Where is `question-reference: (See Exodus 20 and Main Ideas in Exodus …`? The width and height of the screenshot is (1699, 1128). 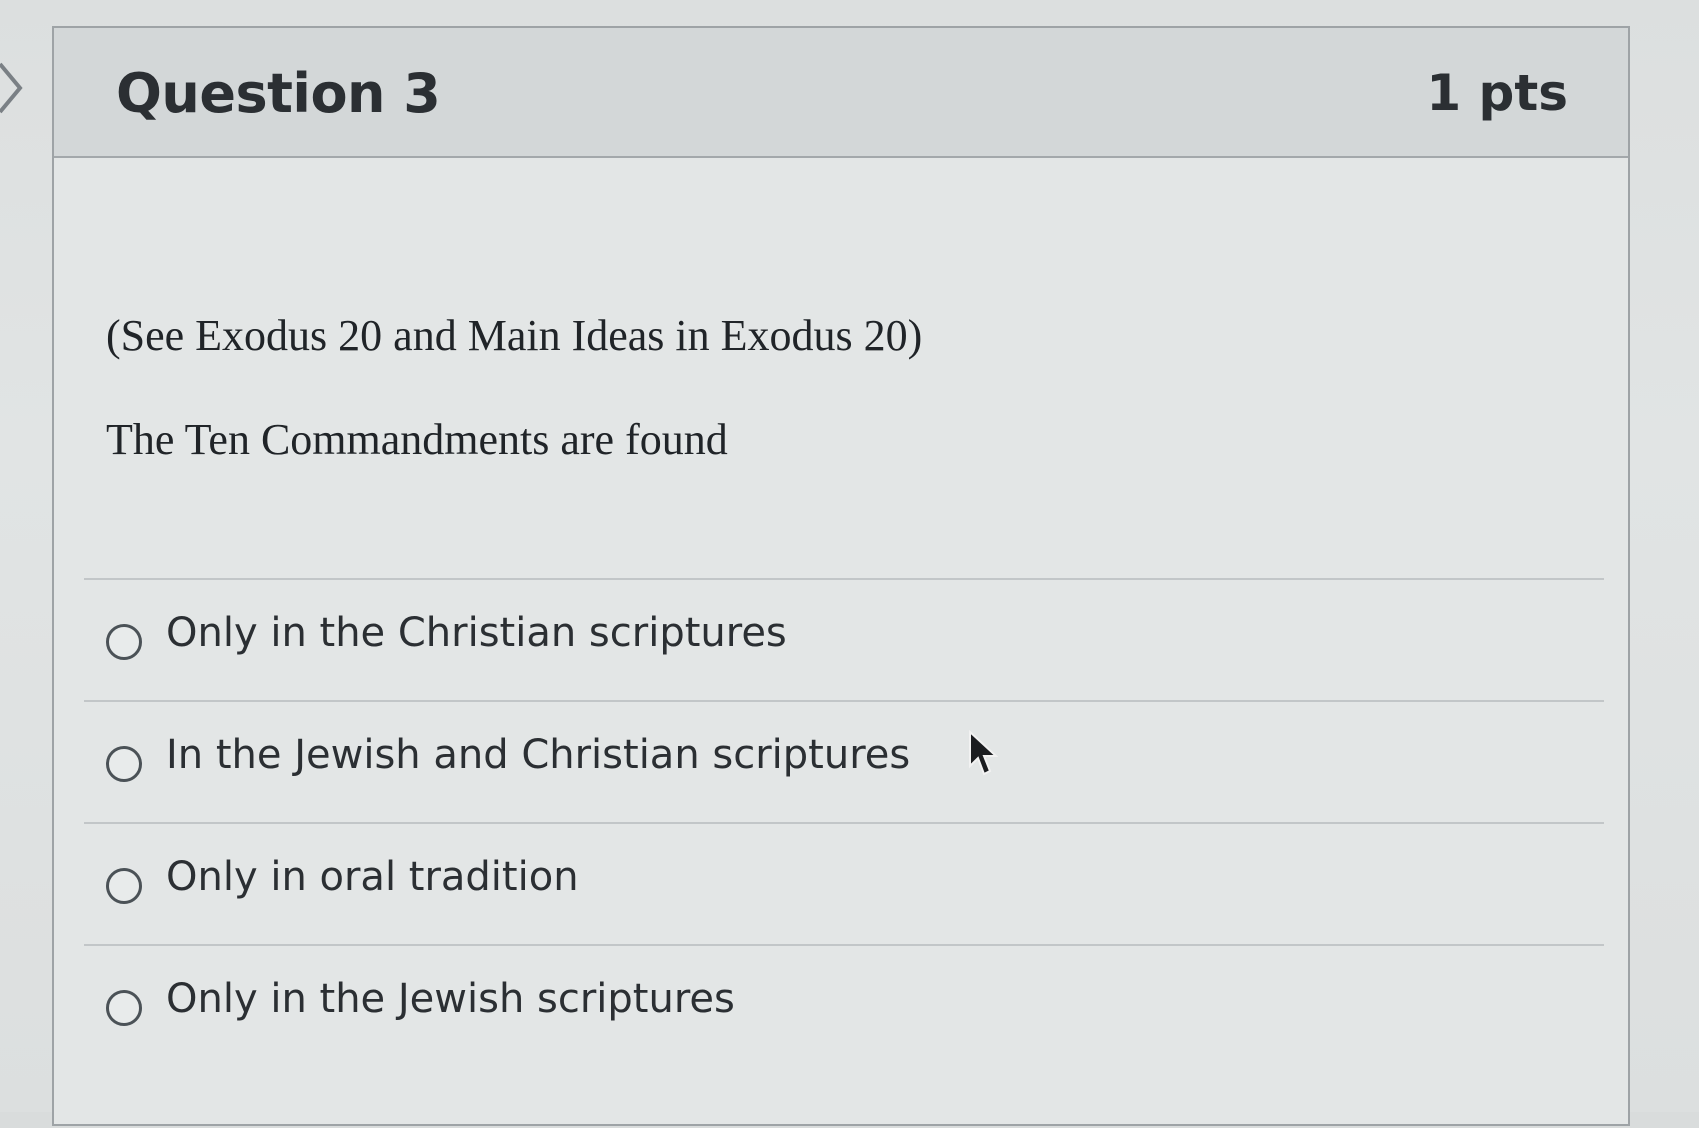 question-reference: (See Exodus 20 and Main Ideas in Exodus … is located at coordinates (514, 335).